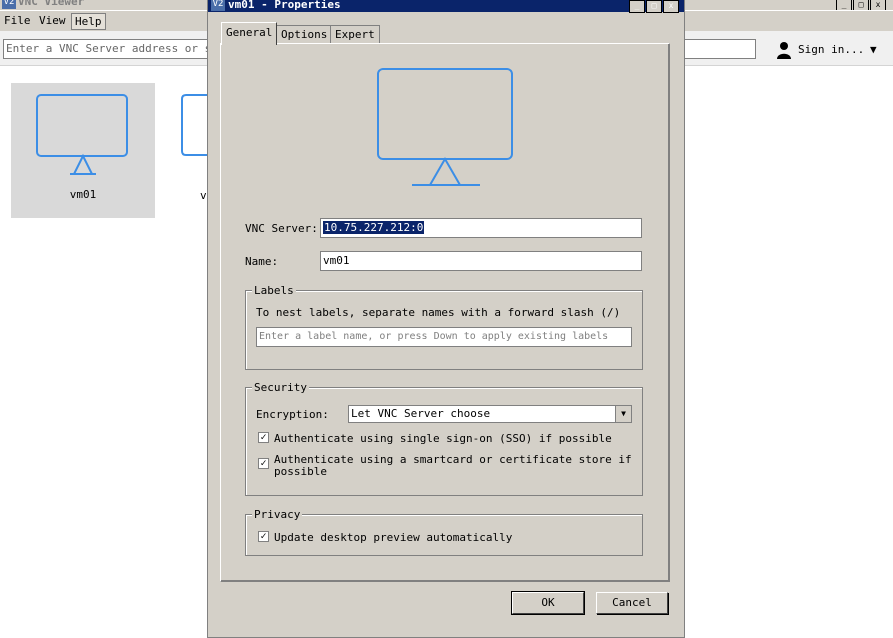 The height and width of the screenshot is (638, 893). Describe the element at coordinates (393, 537) in the screenshot. I see `preview-label: Update desktop preview automatically` at that location.